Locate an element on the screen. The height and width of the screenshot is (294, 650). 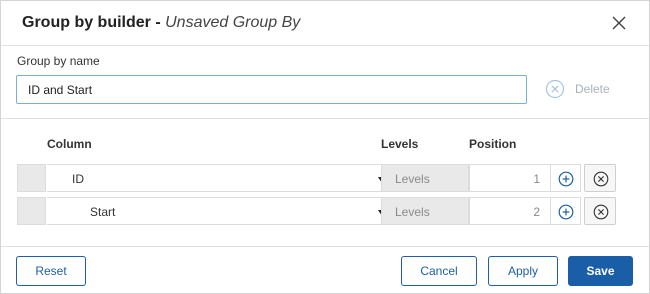
column-select: ID is located at coordinates (221, 178).